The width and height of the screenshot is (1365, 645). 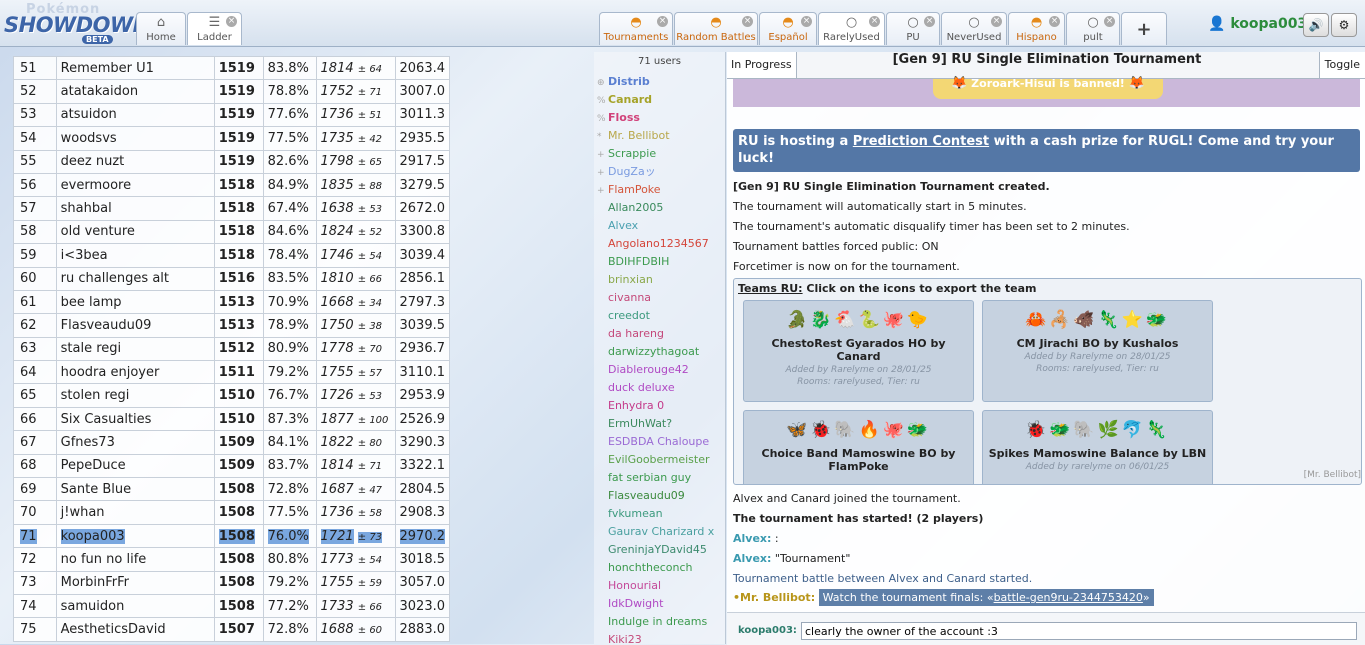 What do you see at coordinates (231, 68) in the screenshot?
I see `ladder-row: 51 Remember U1 1519 83.8% 1814 ± 64 2063.4` at bounding box center [231, 68].